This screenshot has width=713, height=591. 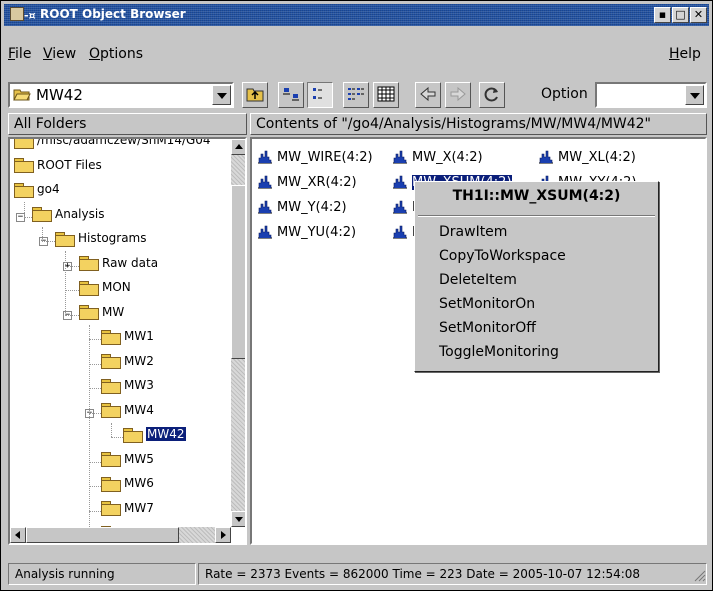 What do you see at coordinates (662, 15) in the screenshot?
I see `minimize-button: ▪` at bounding box center [662, 15].